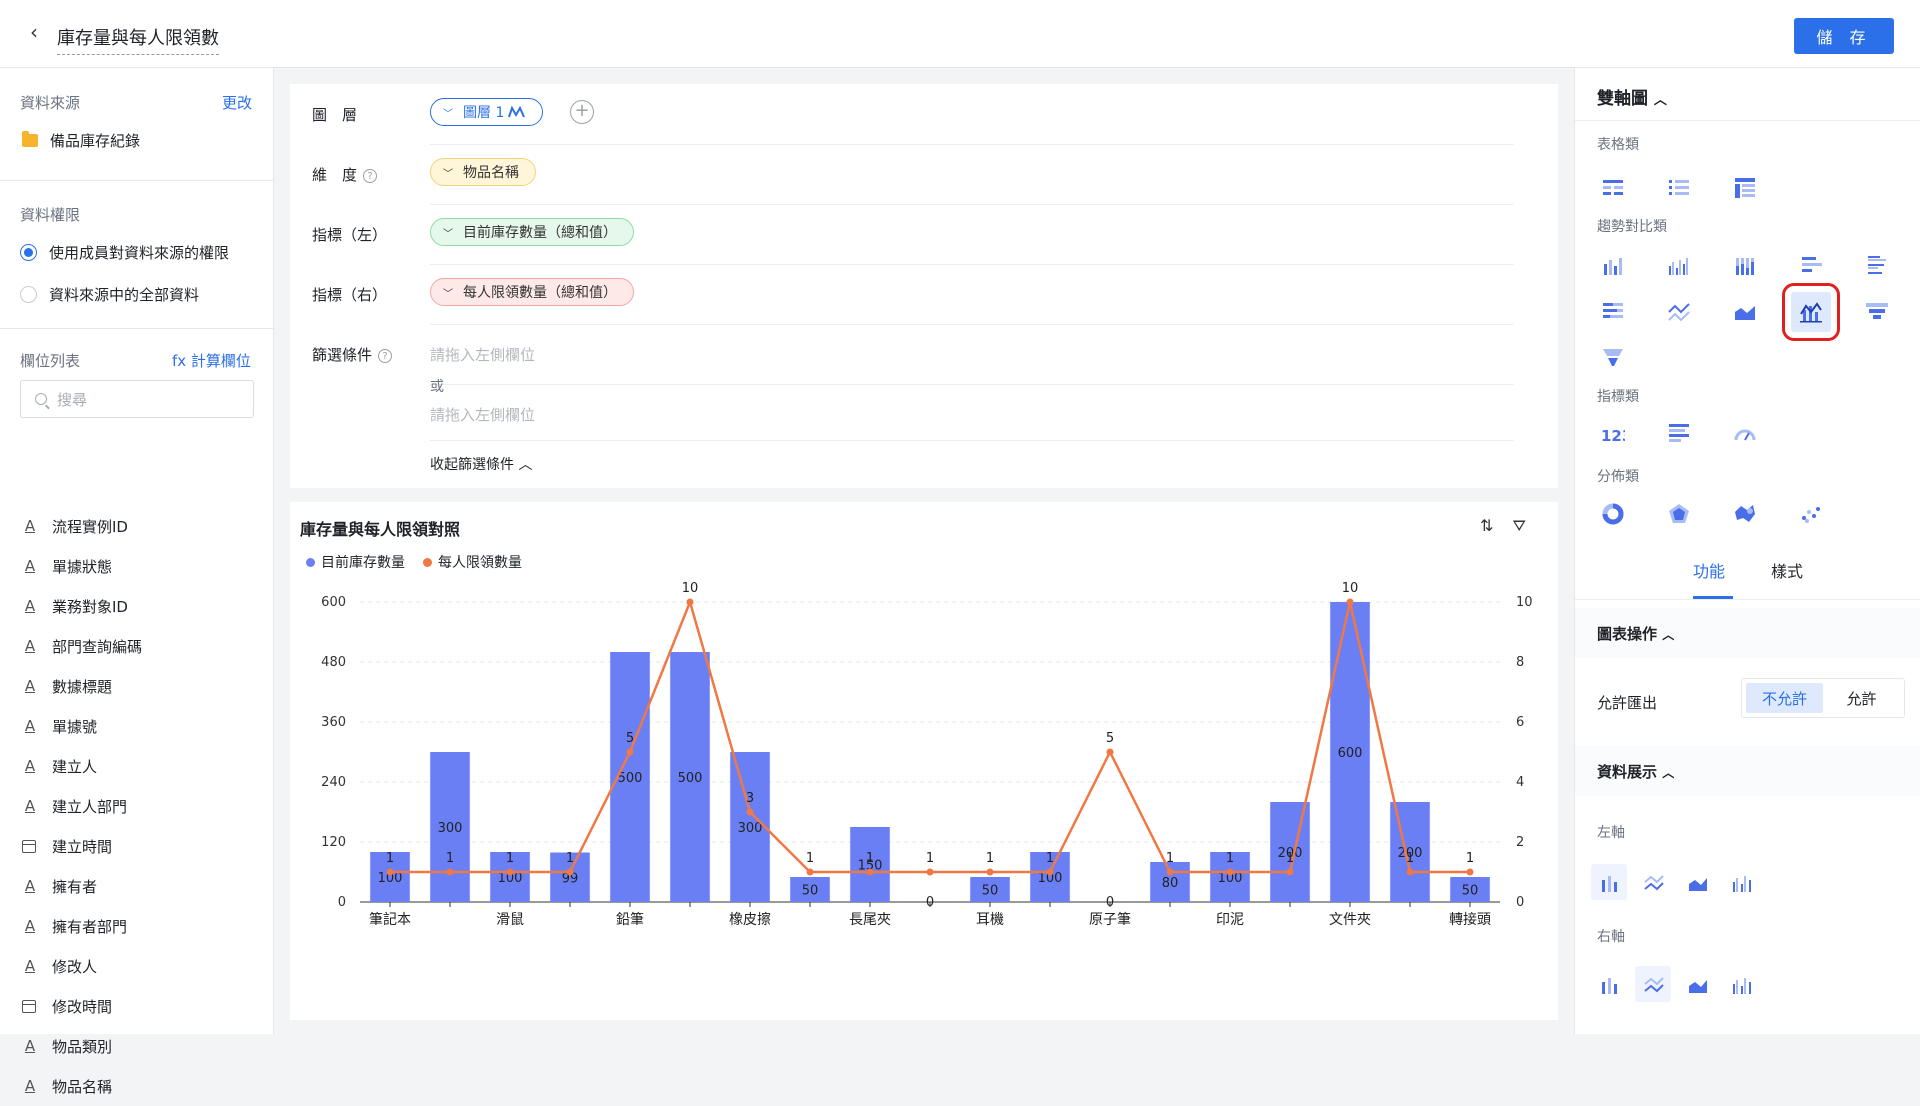 This screenshot has height=1106, width=1920. I want to click on right-axis-tick: 2, so click(1520, 842).